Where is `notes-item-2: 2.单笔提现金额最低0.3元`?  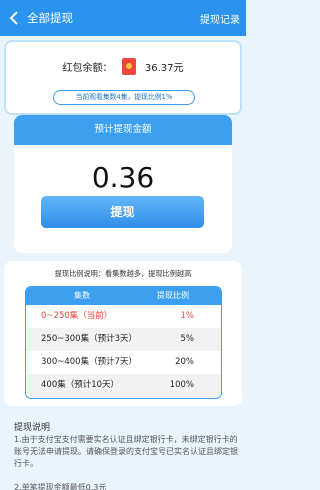 notes-item-2: 2.单笔提现金额最低0.3元 is located at coordinates (60, 486).